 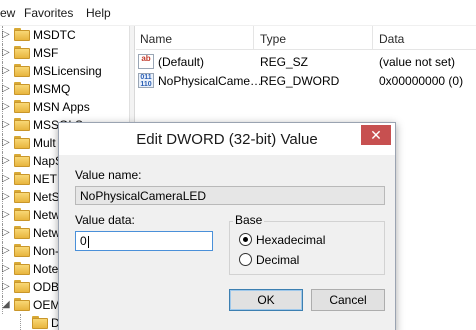 I want to click on tree-item-label: Non-, so click(x=46, y=251).